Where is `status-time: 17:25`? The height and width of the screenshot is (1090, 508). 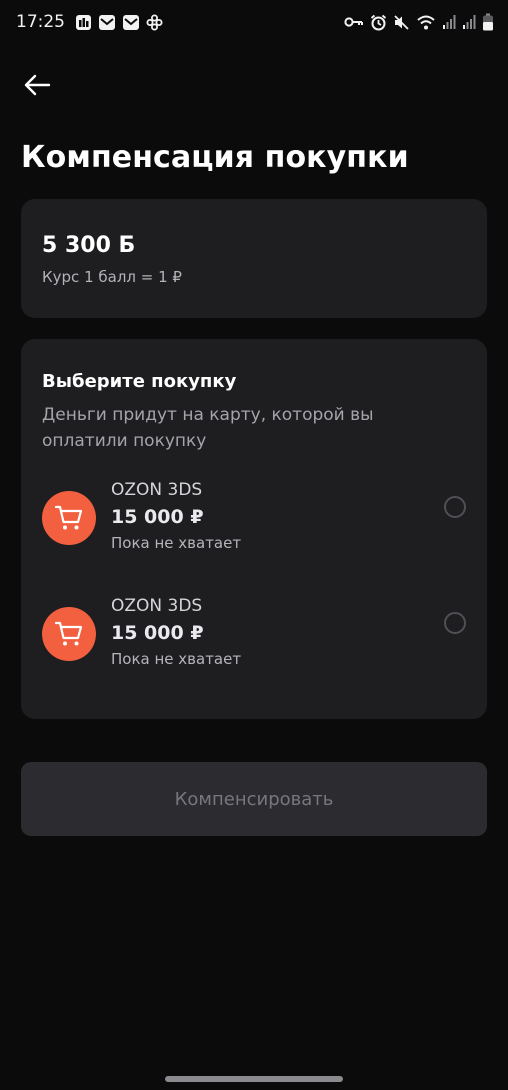
status-time: 17:25 is located at coordinates (40, 22).